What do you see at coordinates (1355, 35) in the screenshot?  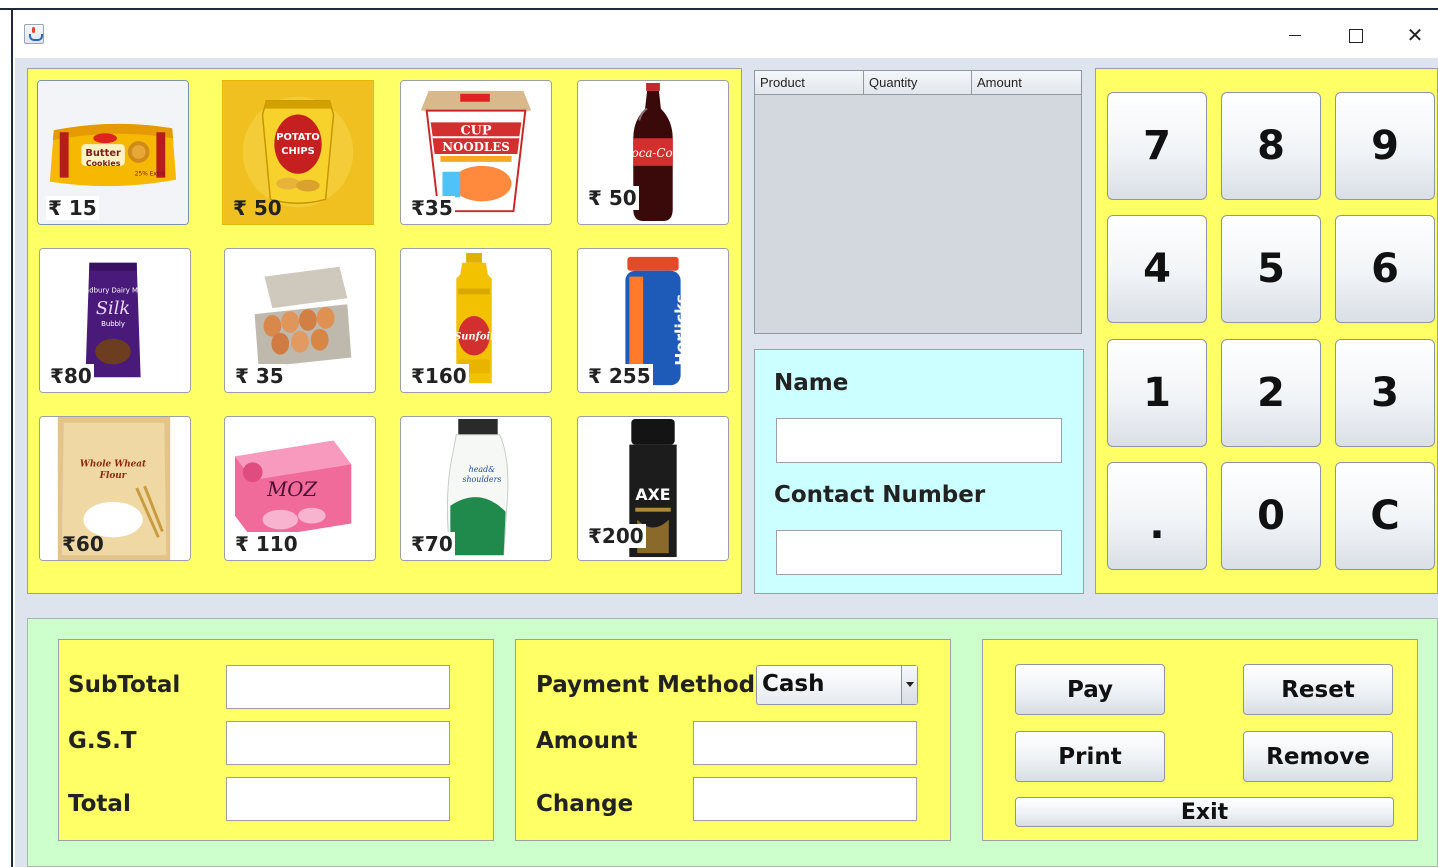 I see `maximize-button` at bounding box center [1355, 35].